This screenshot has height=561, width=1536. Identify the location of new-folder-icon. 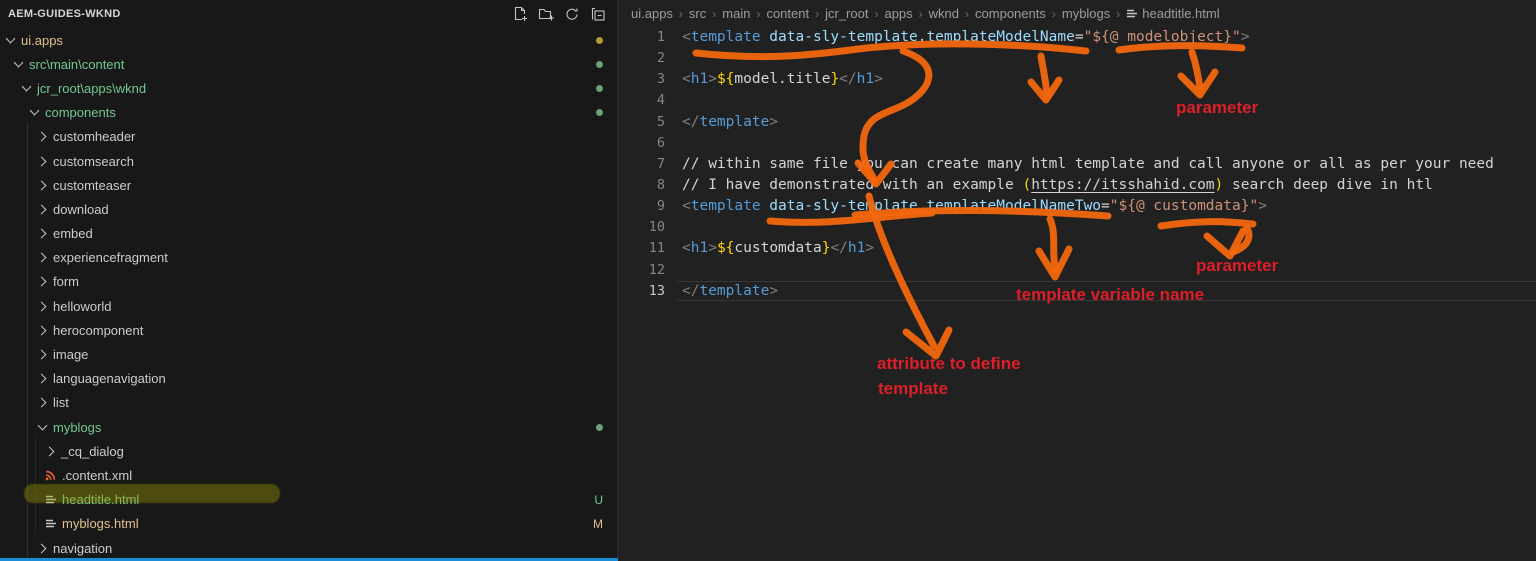
(546, 14).